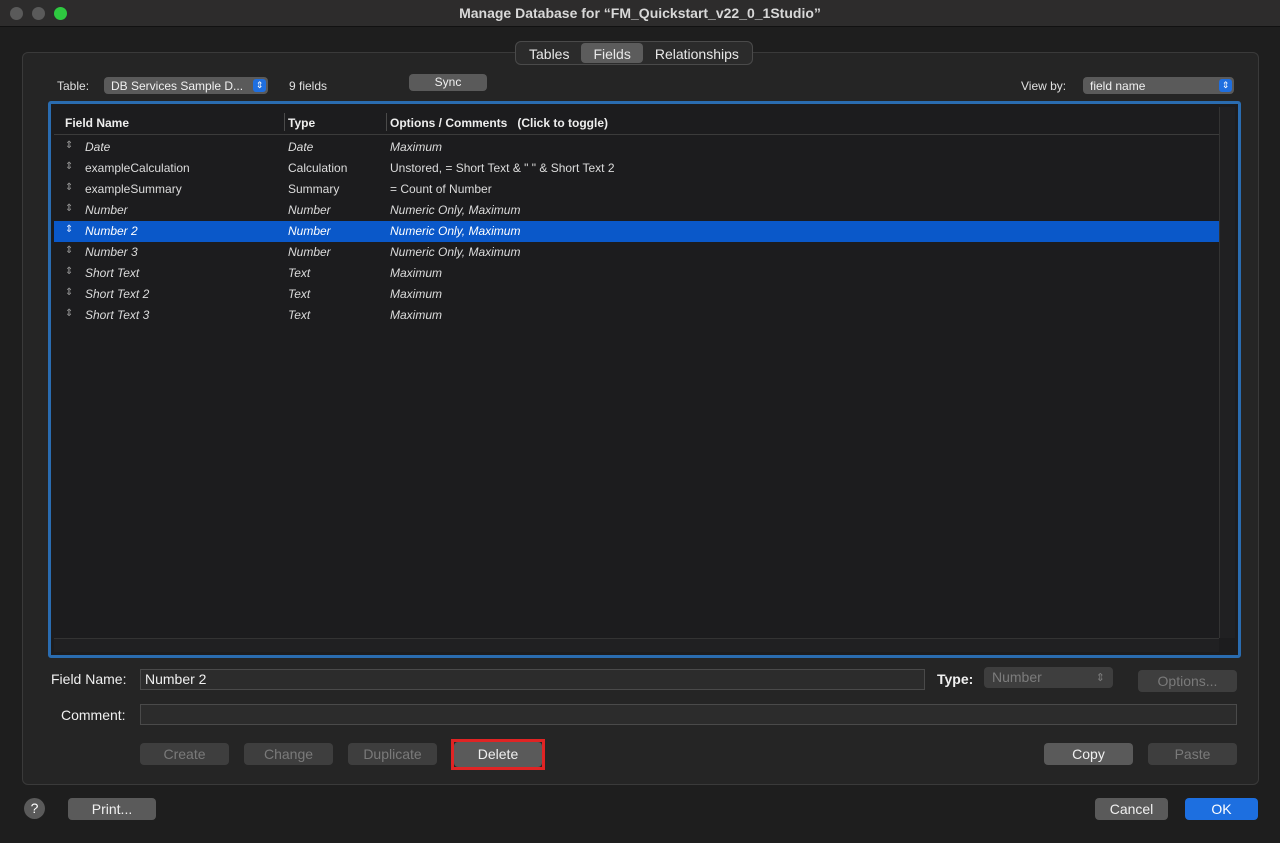 The image size is (1280, 843). Describe the element at coordinates (955, 679) in the screenshot. I see `type-label: Type:` at that location.